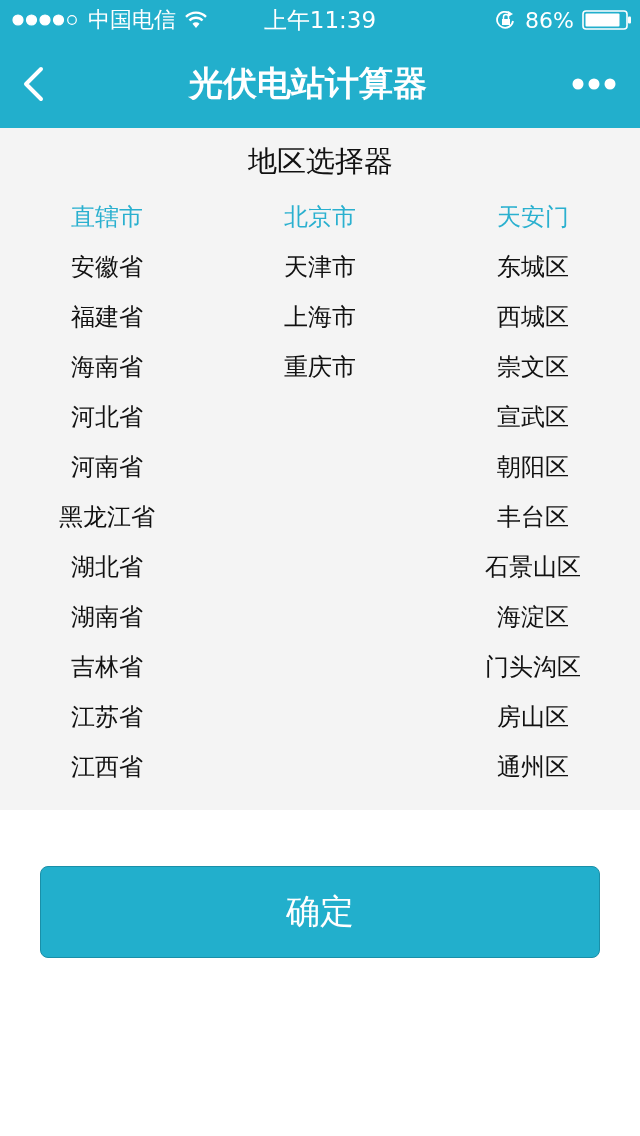 The height and width of the screenshot is (1136, 640). Describe the element at coordinates (46, 20) in the screenshot. I see `signal-icon` at that location.